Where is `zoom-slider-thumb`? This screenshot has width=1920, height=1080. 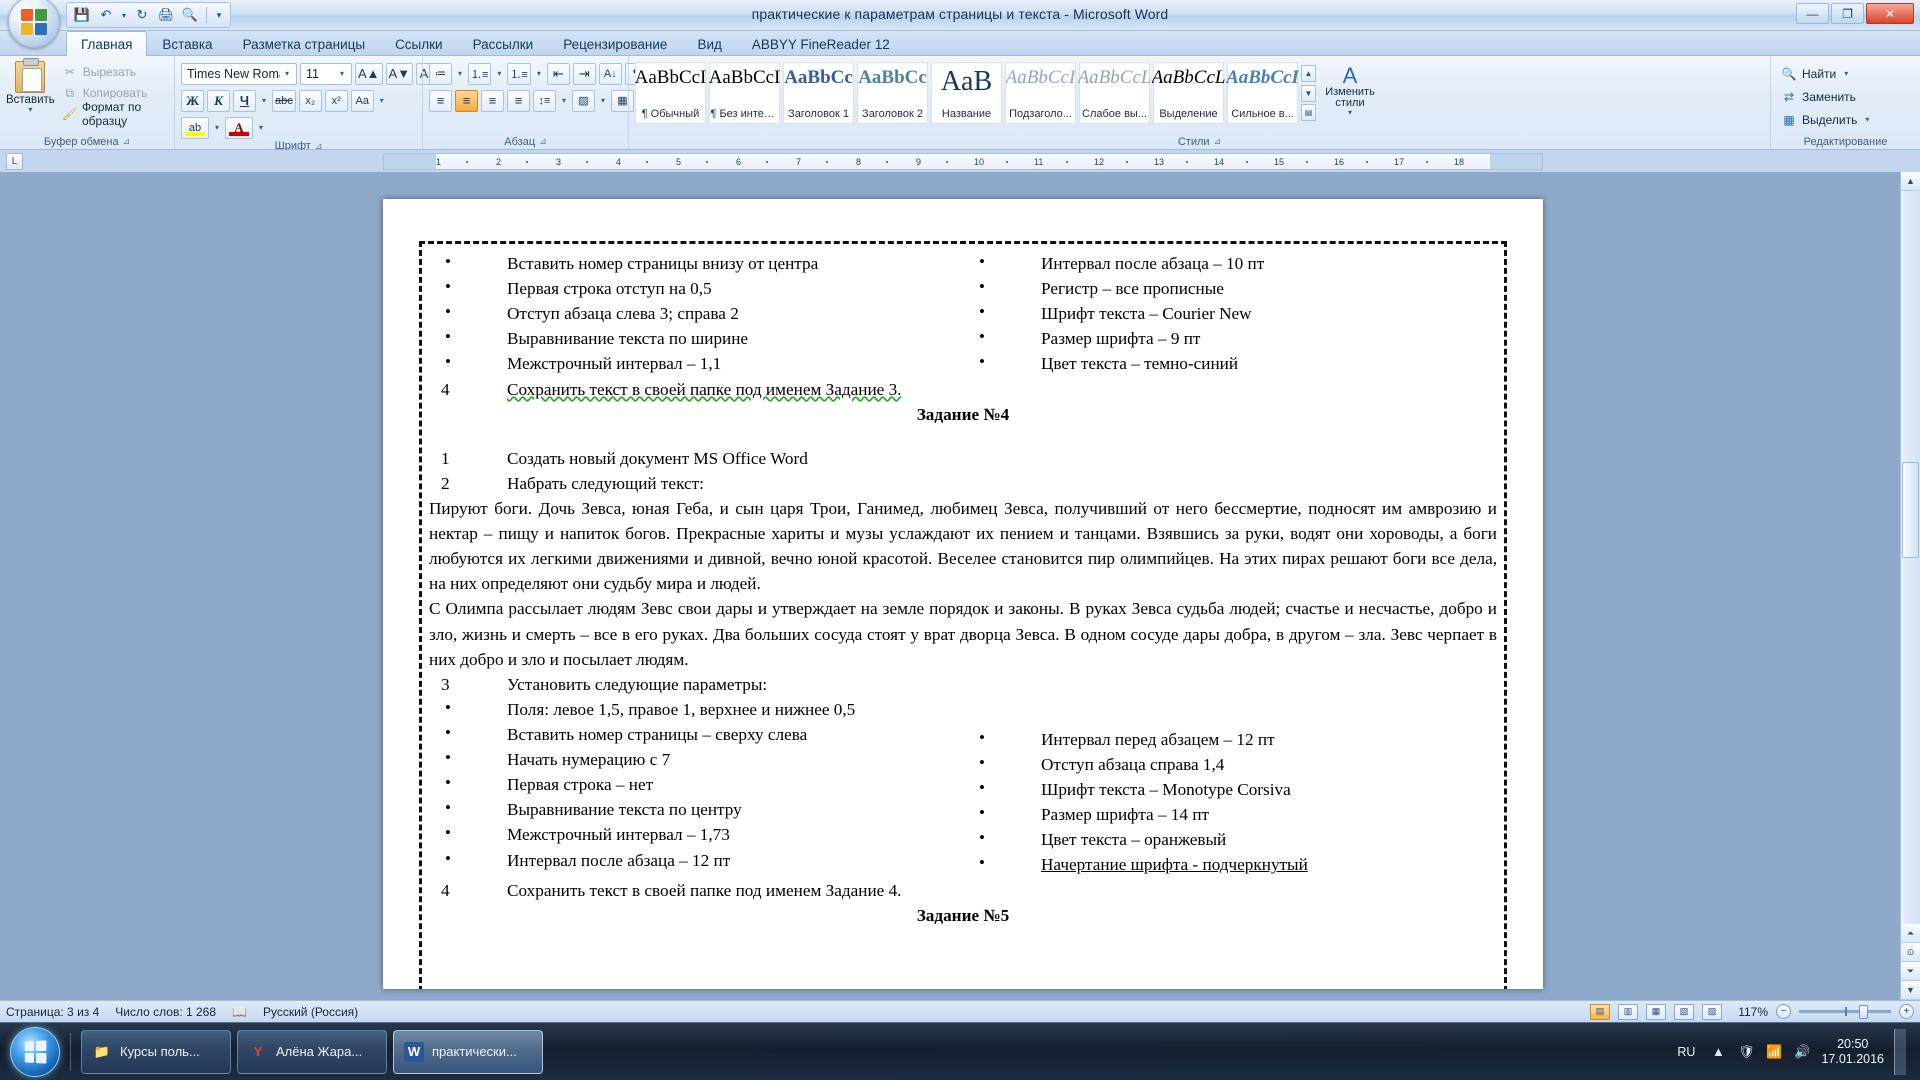
zoom-slider-thumb is located at coordinates (1863, 1011).